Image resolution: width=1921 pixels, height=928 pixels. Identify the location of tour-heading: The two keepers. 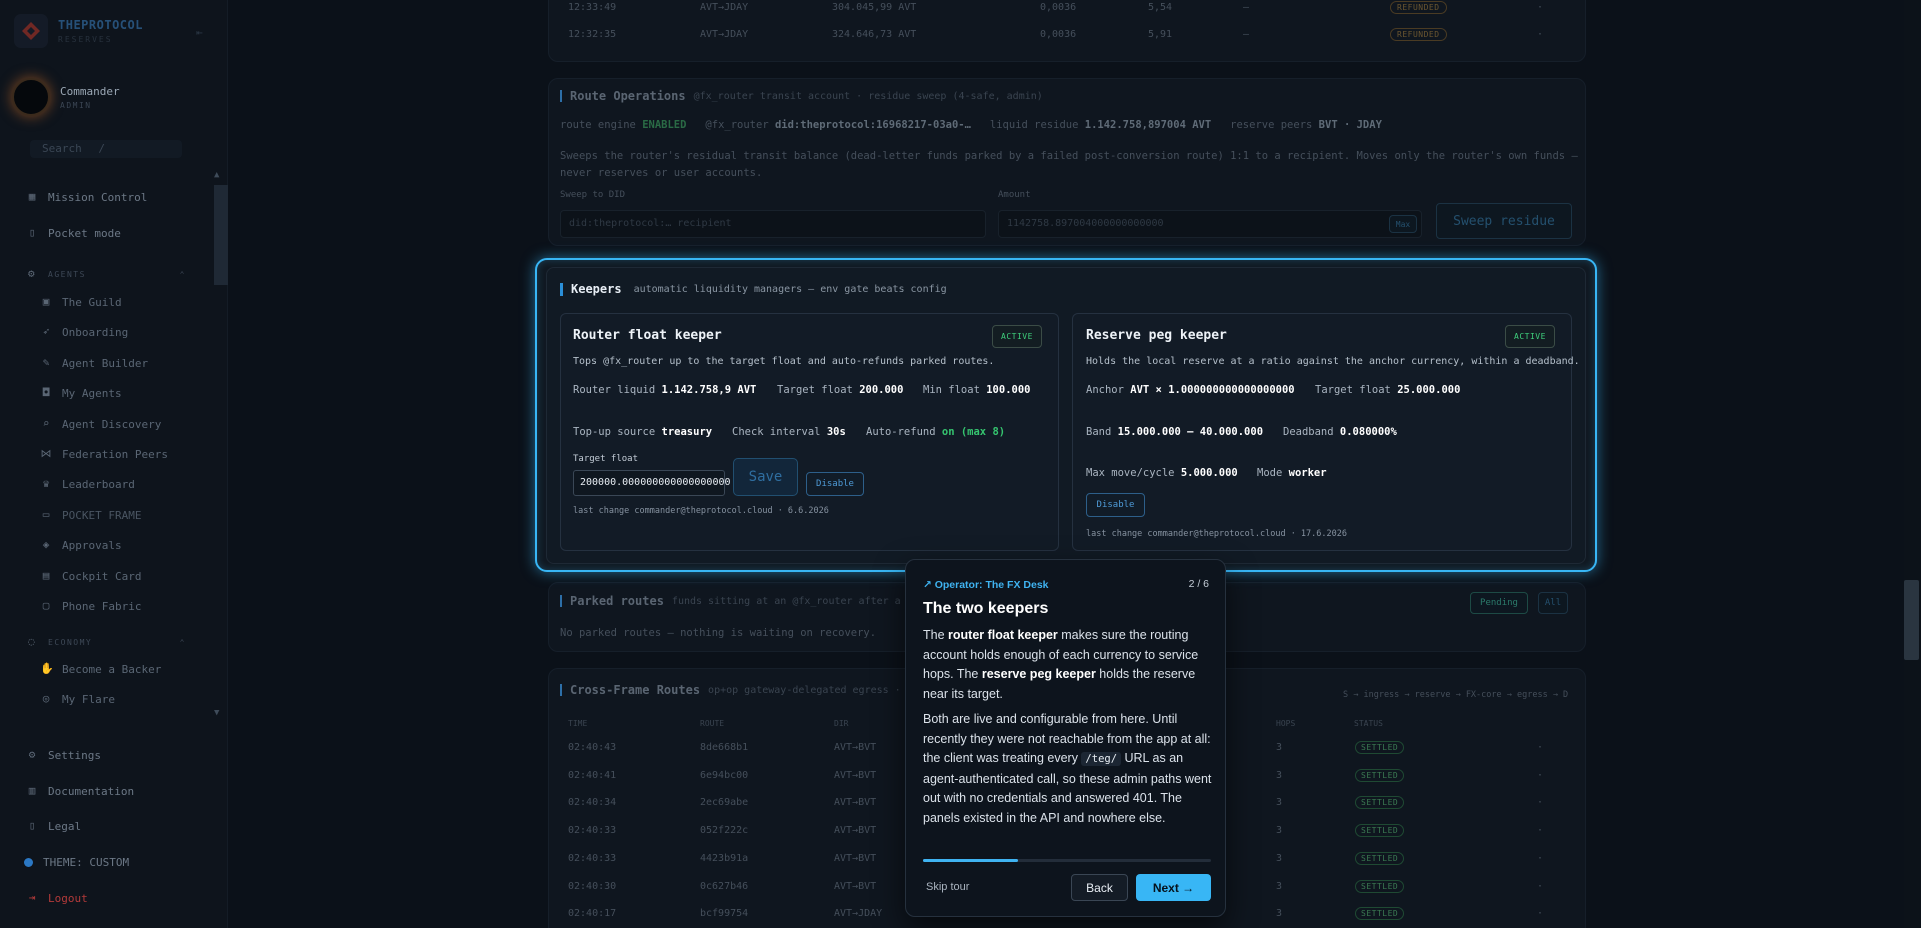
(986, 608).